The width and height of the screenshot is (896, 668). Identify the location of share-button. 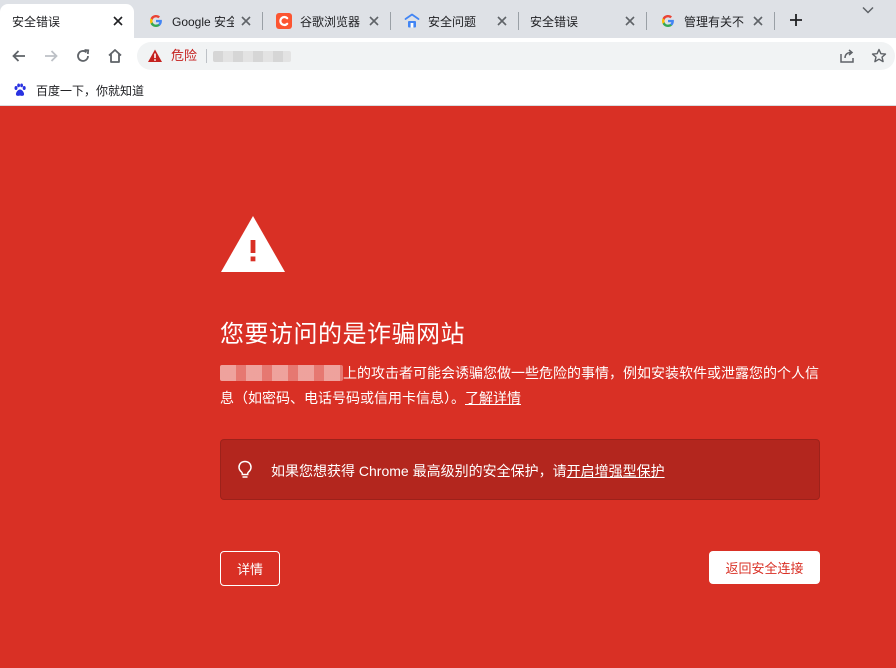
(847, 56).